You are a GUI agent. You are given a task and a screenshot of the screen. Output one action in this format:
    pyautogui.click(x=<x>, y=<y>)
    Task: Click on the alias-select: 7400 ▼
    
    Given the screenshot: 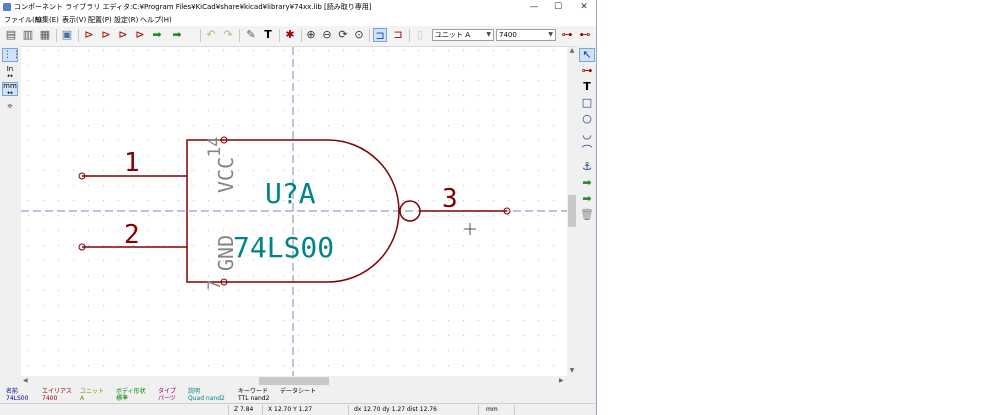 What is the action you would take?
    pyautogui.click(x=526, y=35)
    